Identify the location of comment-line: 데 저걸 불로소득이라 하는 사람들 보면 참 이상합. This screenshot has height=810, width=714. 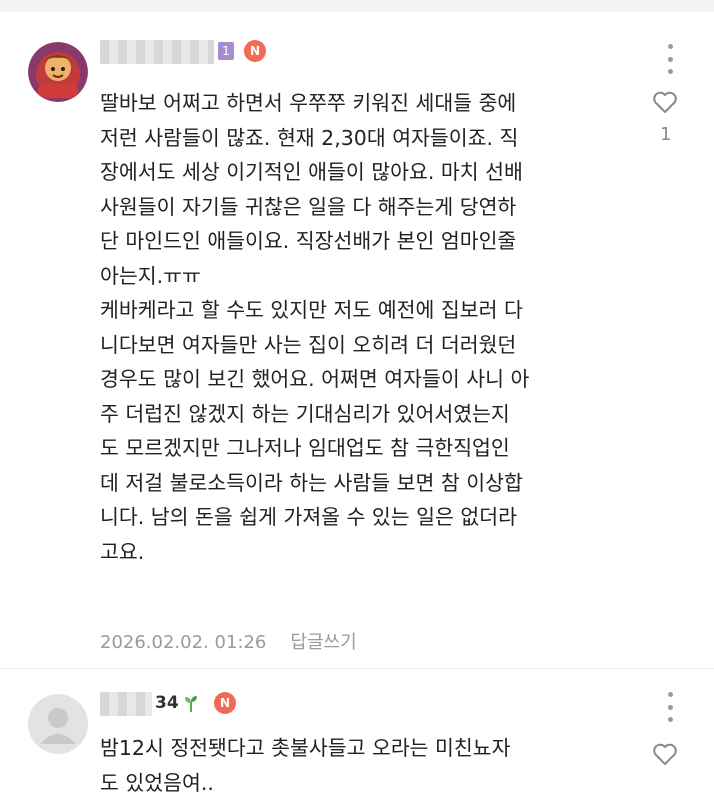
(311, 482).